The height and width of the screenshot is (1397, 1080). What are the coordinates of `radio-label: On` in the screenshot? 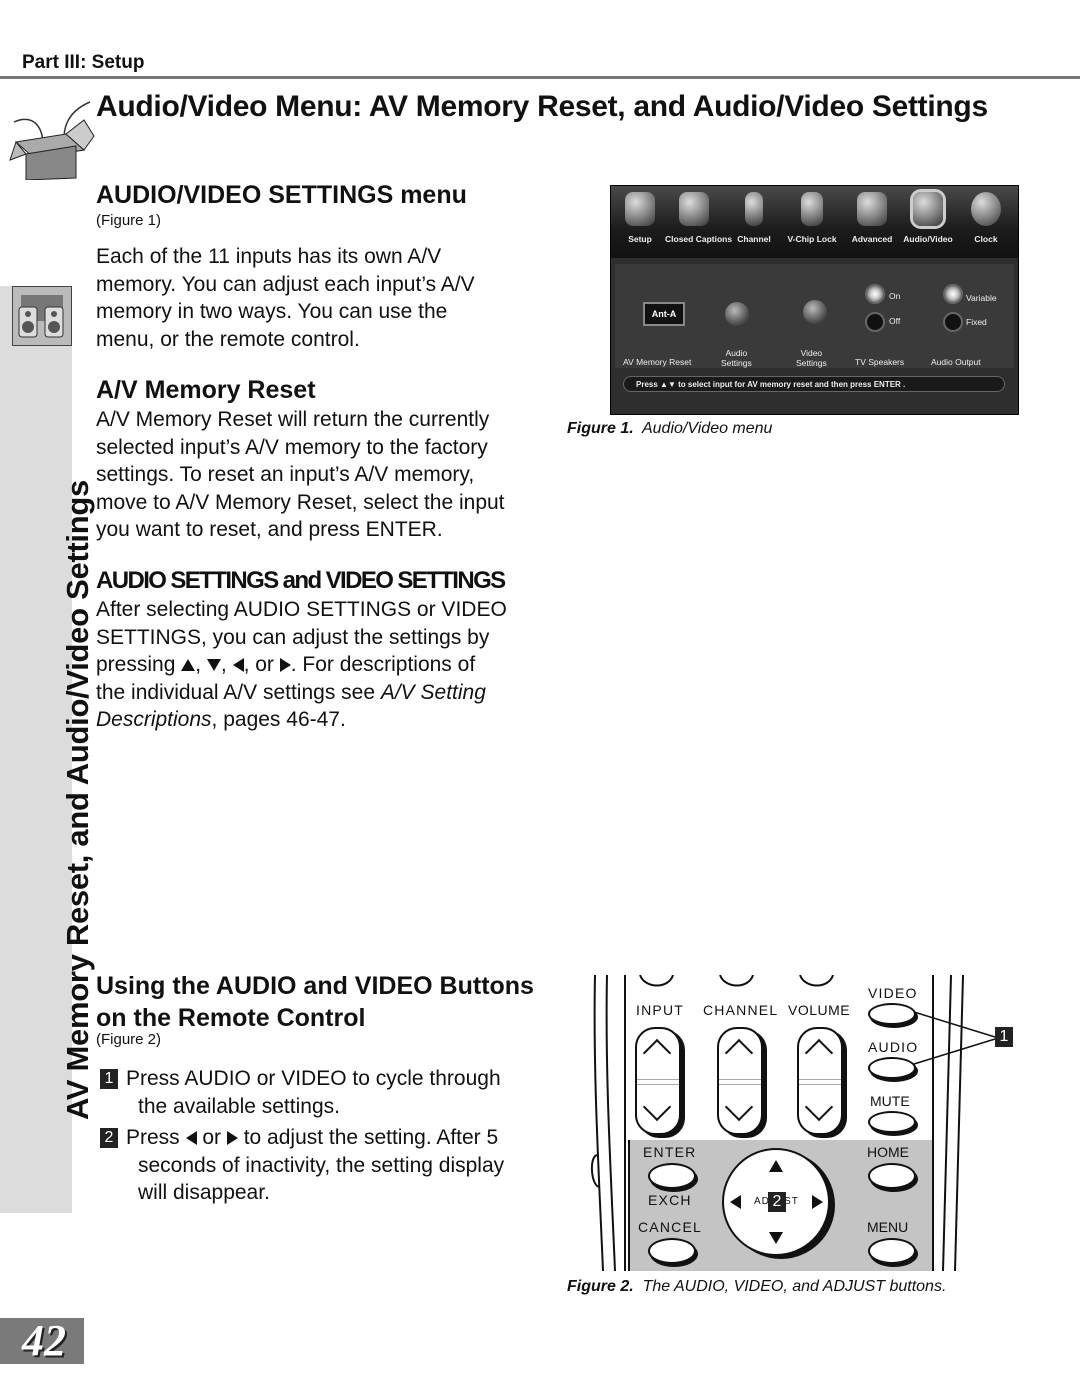 It's located at (895, 296).